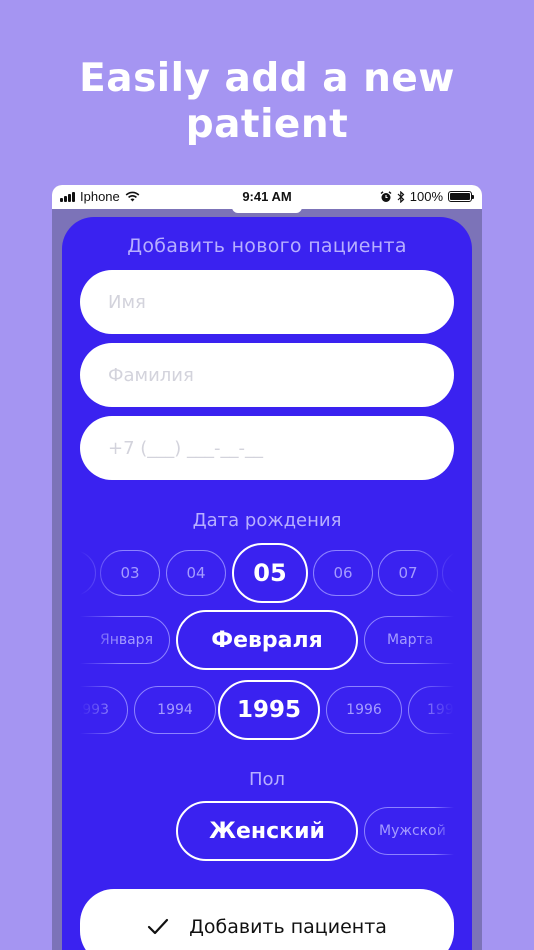 This screenshot has height=950, width=534. What do you see at coordinates (448, 573) in the screenshot?
I see `day-option-08: 08` at bounding box center [448, 573].